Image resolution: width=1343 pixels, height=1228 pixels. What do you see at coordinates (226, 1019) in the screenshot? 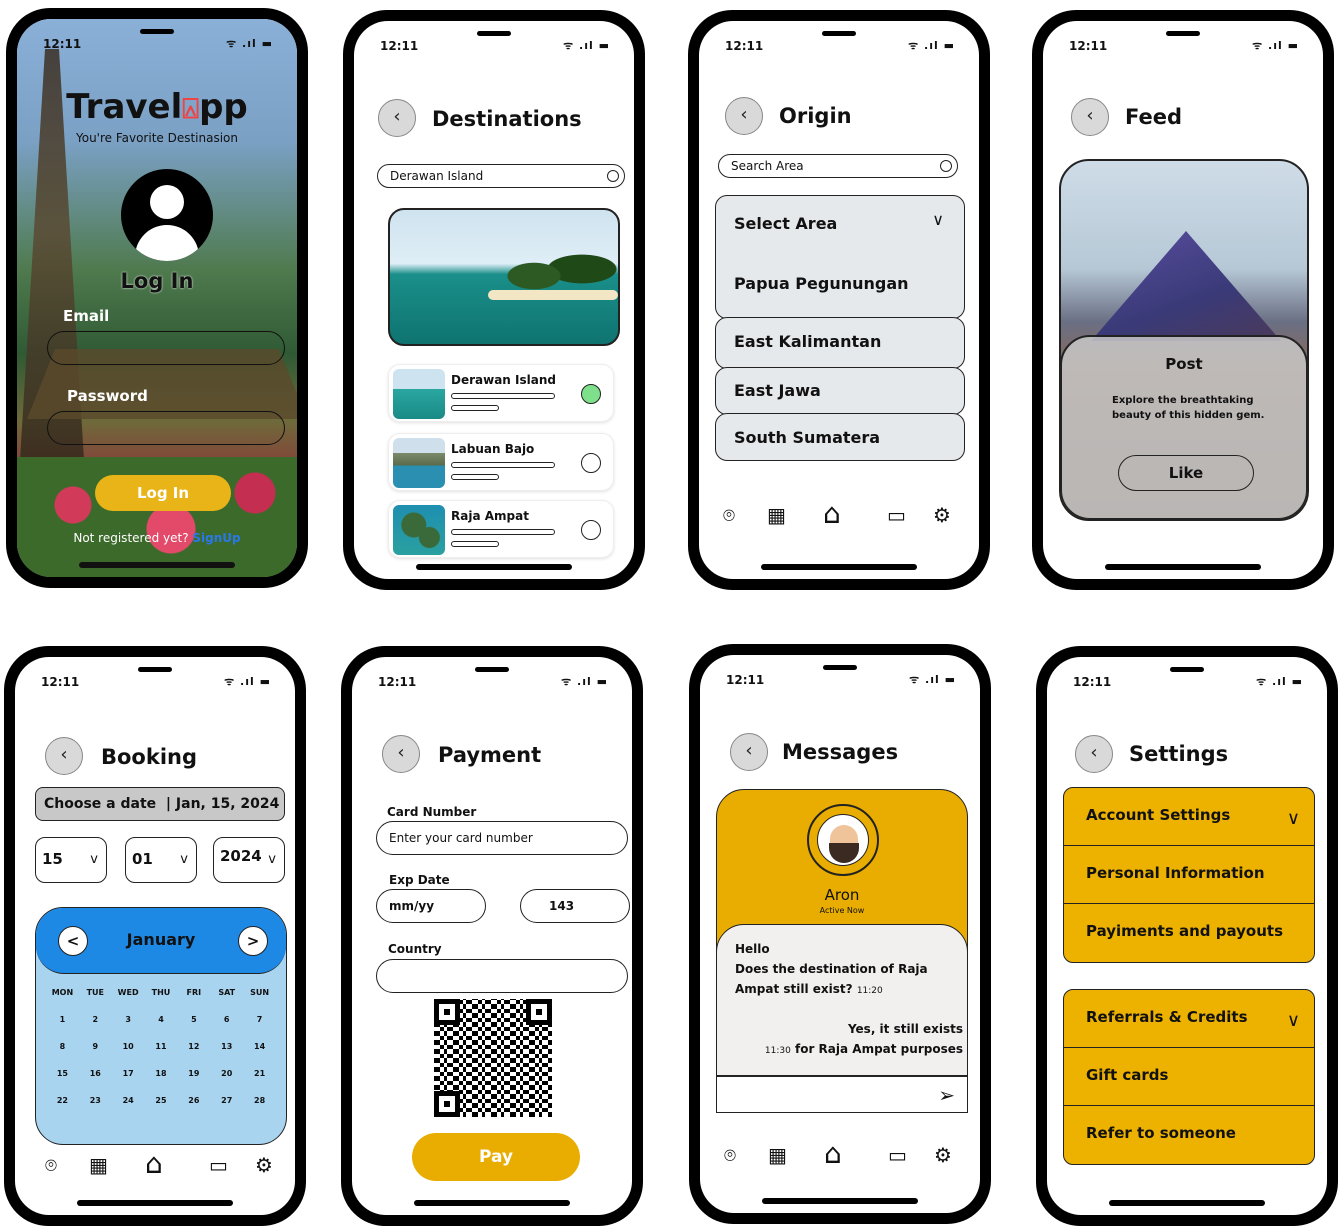
I see `calendar-day: 6` at bounding box center [226, 1019].